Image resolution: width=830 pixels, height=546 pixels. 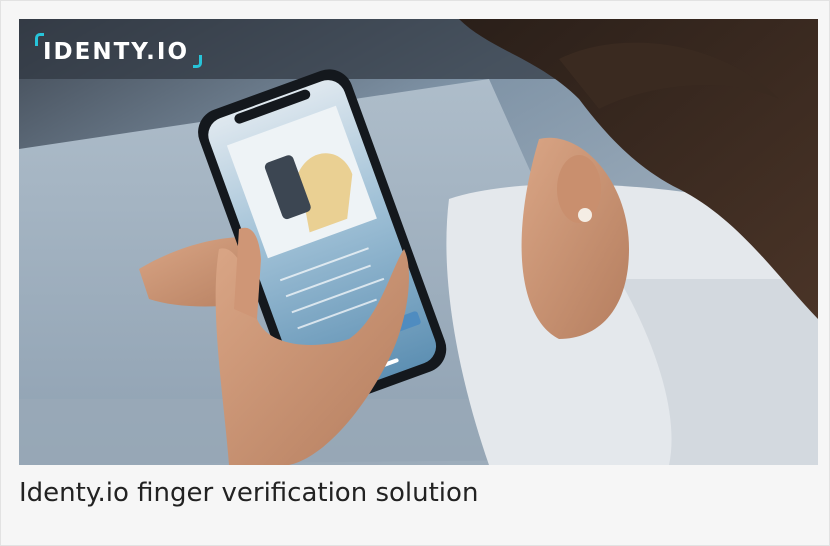 What do you see at coordinates (116, 52) in the screenshot?
I see `logo-text: IDENTY.IO` at bounding box center [116, 52].